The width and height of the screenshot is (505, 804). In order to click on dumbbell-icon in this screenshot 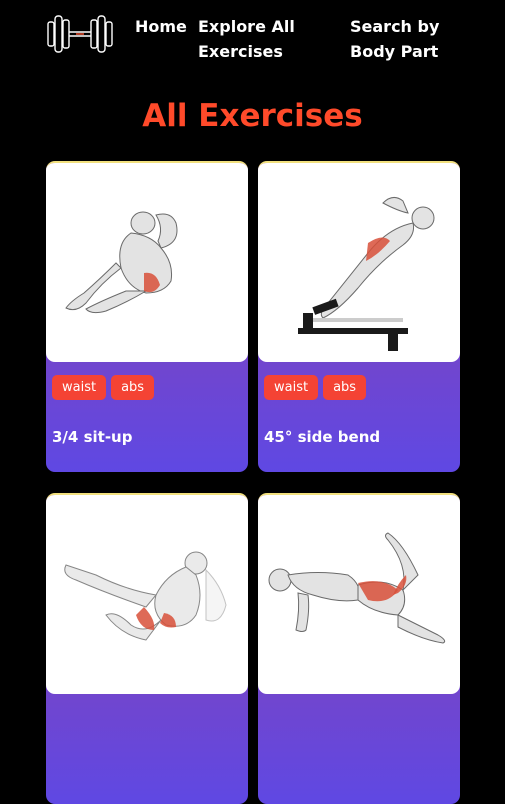, I will do `click(80, 34)`.